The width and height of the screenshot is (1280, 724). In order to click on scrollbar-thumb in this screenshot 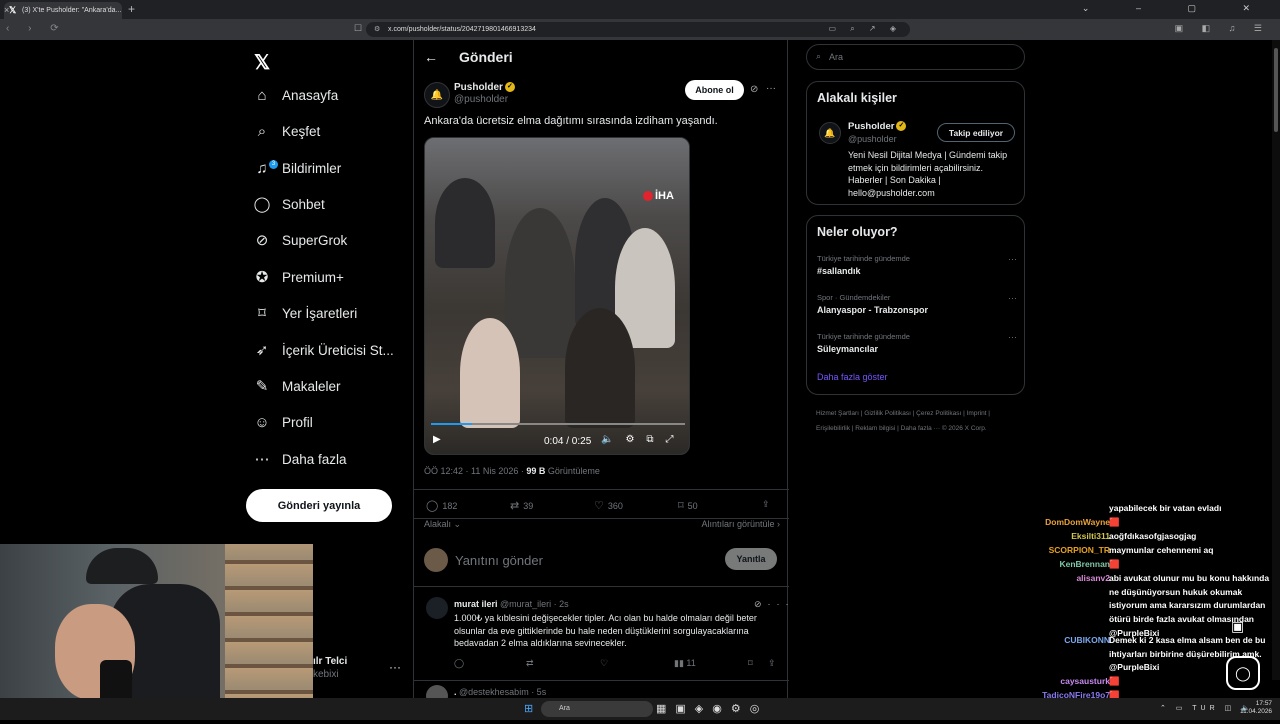, I will do `click(1276, 90)`.